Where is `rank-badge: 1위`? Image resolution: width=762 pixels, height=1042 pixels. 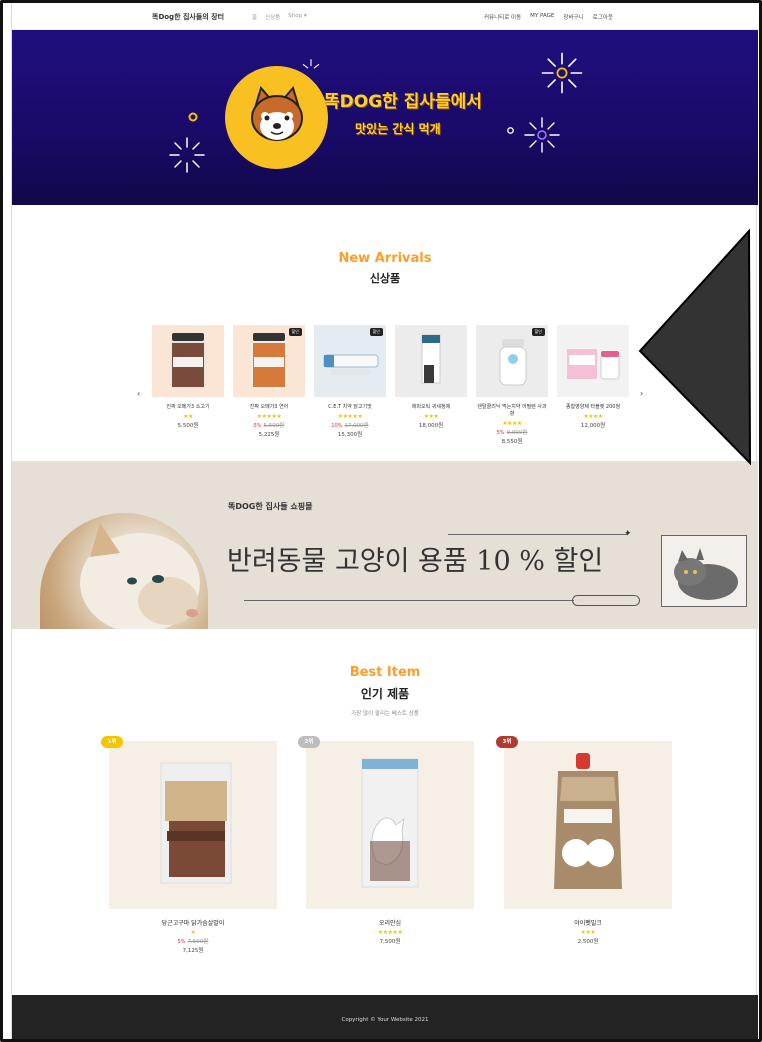 rank-badge: 1위 is located at coordinates (112, 742).